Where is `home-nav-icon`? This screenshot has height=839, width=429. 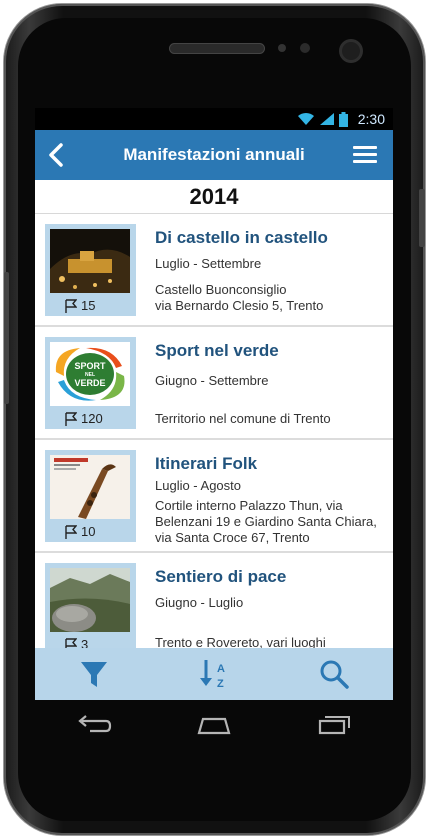
home-nav-icon is located at coordinates (214, 725).